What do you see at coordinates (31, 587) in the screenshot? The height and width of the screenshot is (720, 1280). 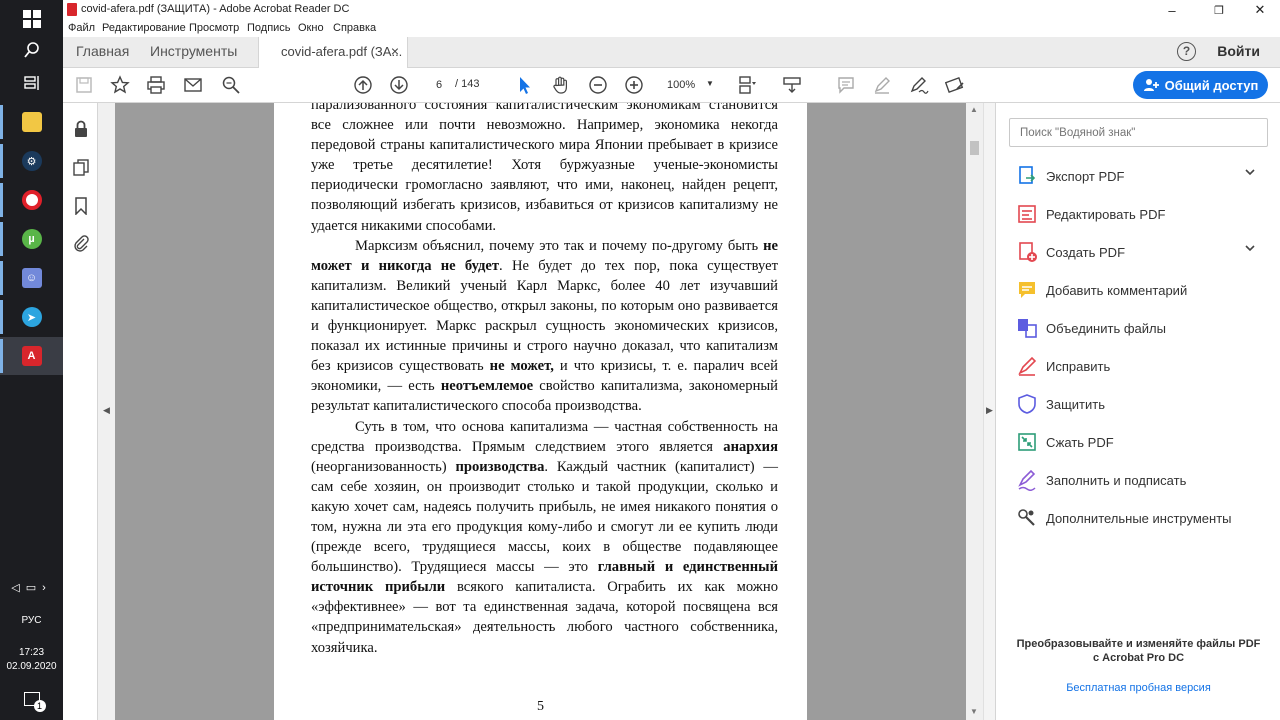 I see `system-tray-icons: ◁▭›` at bounding box center [31, 587].